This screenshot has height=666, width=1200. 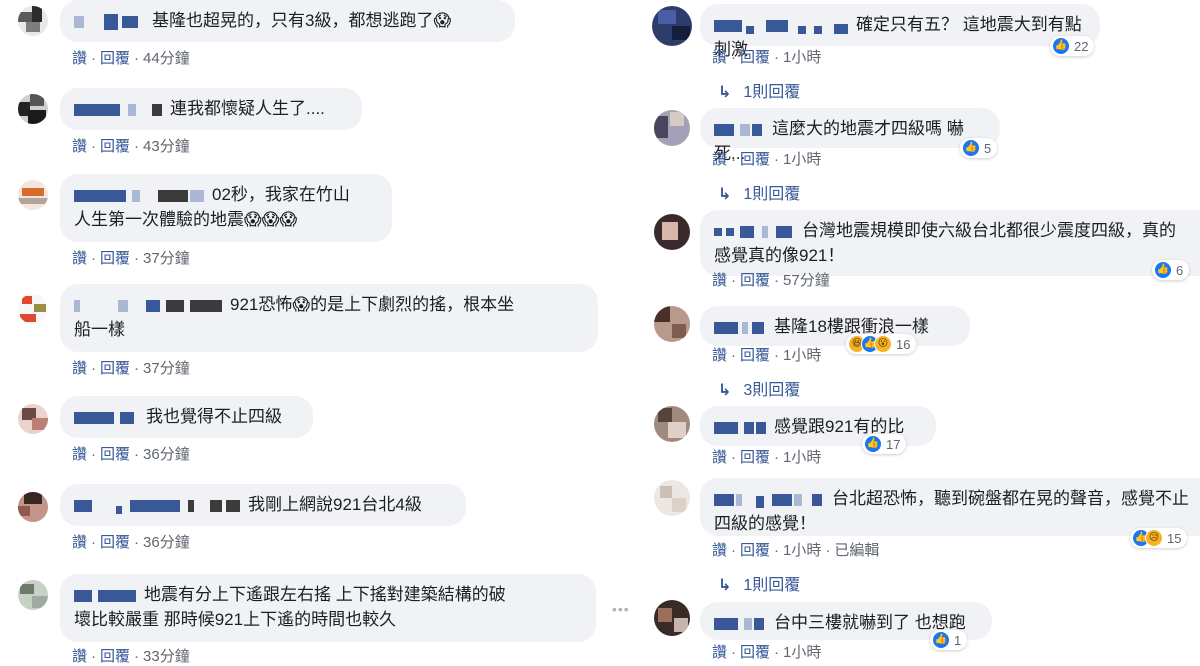 I want to click on comment-bubble: 921恐怖😱的是上下劇烈的搖，根本坐 船一樣, so click(x=329, y=318).